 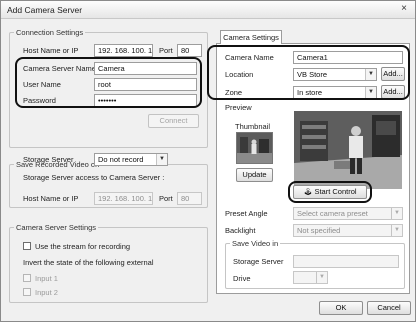 What do you see at coordinates (308, 192) in the screenshot?
I see `joystick-icon: 🕹` at bounding box center [308, 192].